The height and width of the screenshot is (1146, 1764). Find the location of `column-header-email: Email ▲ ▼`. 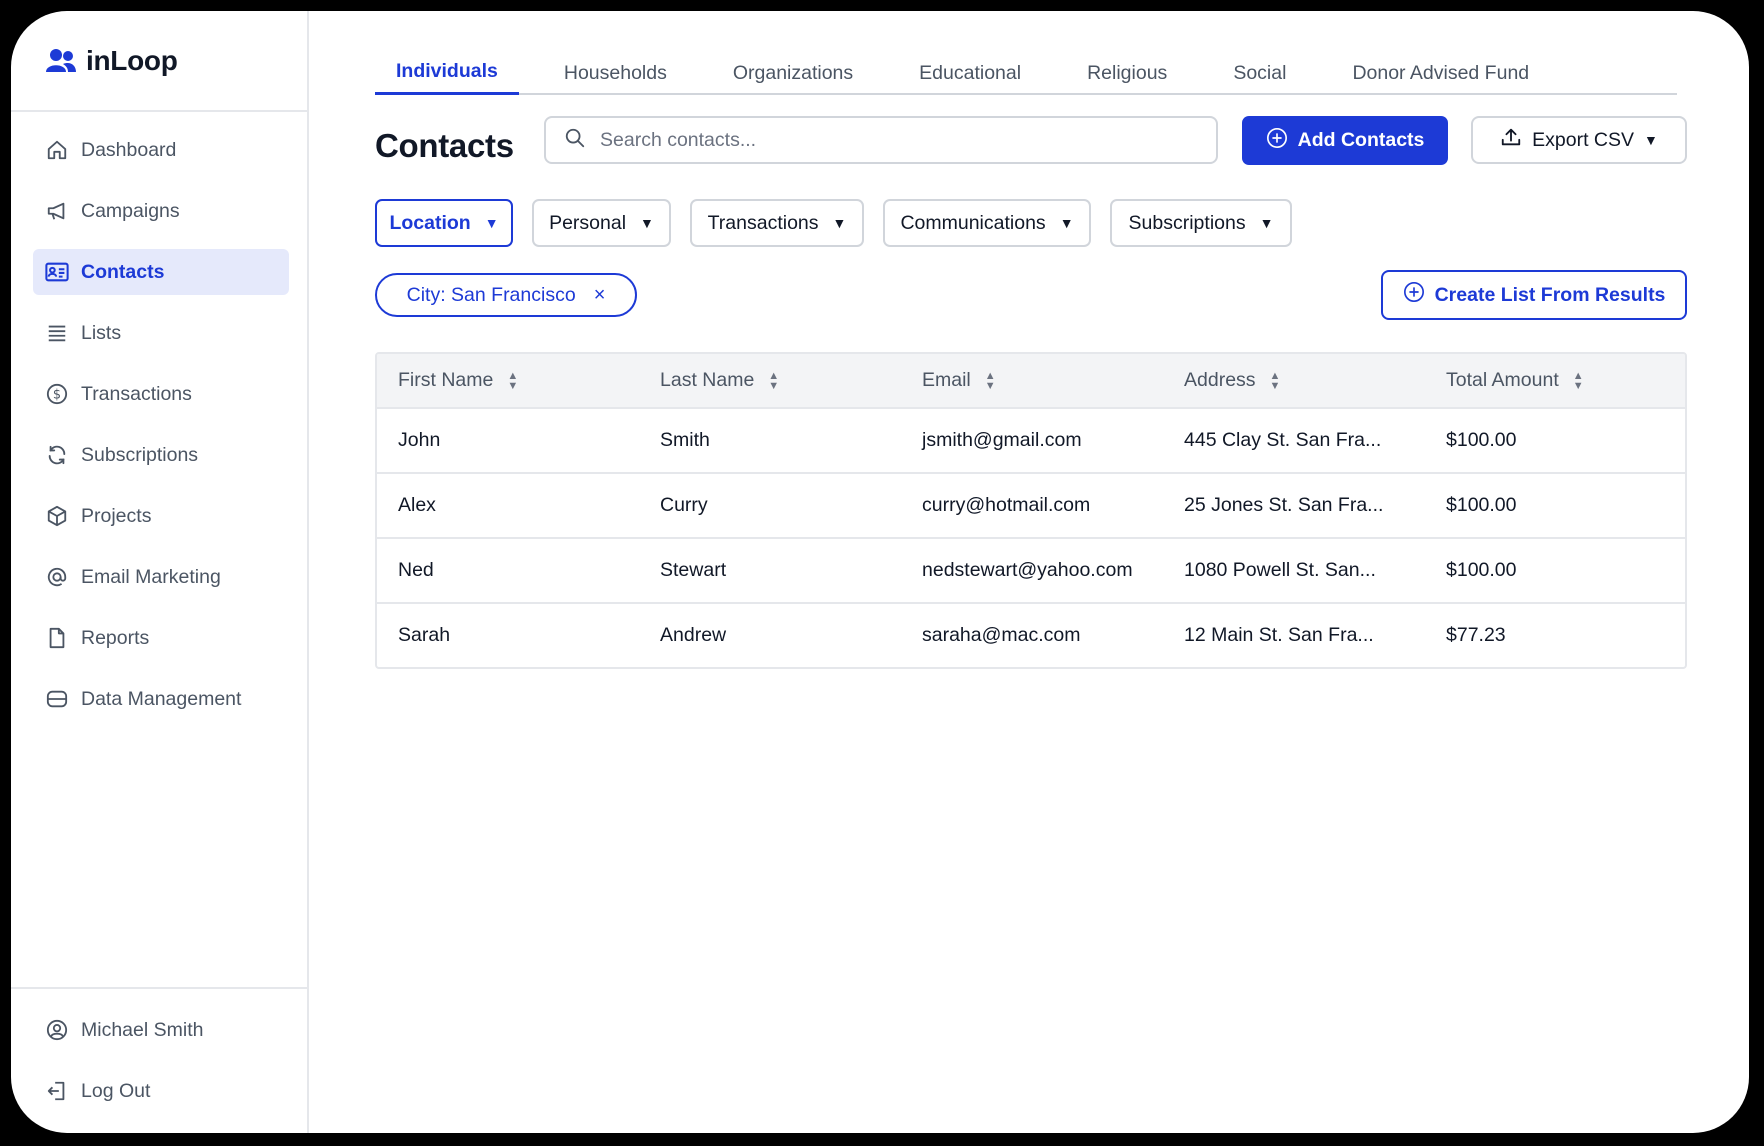

column-header-email: Email ▲ ▼ is located at coordinates (1032, 380).